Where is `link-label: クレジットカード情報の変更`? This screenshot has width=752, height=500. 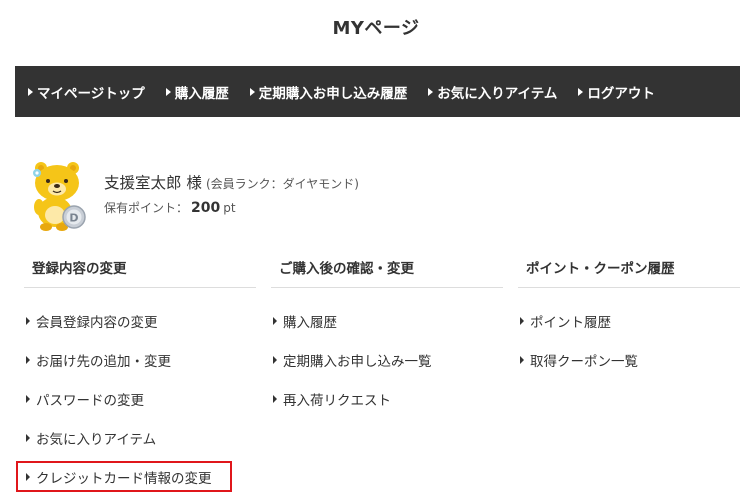
link-label: クレジットカード情報の変更 is located at coordinates (124, 478).